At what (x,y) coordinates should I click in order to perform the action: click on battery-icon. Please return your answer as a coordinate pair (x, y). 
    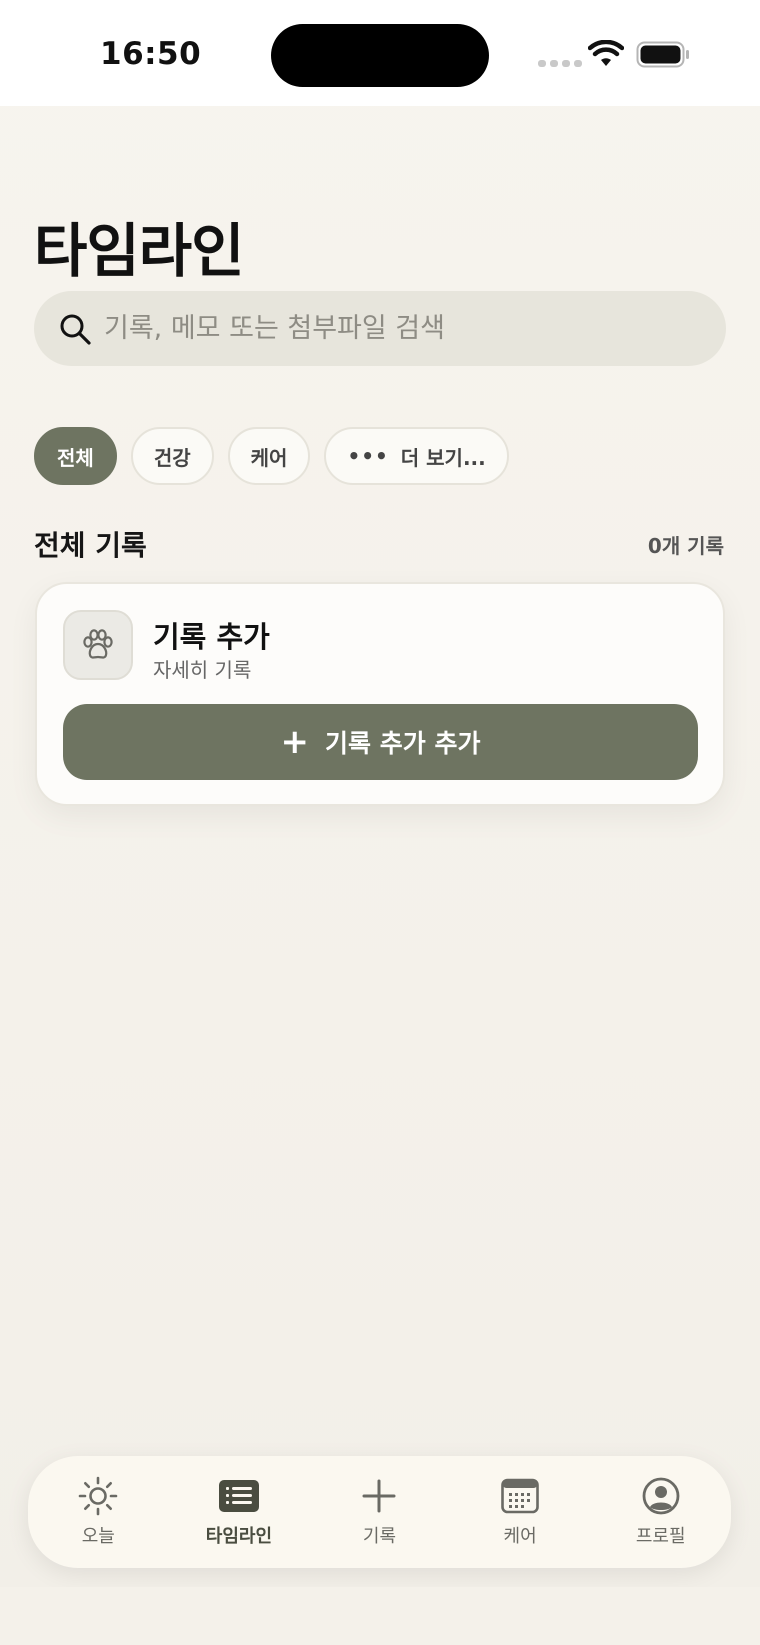
    Looking at the image, I should click on (662, 54).